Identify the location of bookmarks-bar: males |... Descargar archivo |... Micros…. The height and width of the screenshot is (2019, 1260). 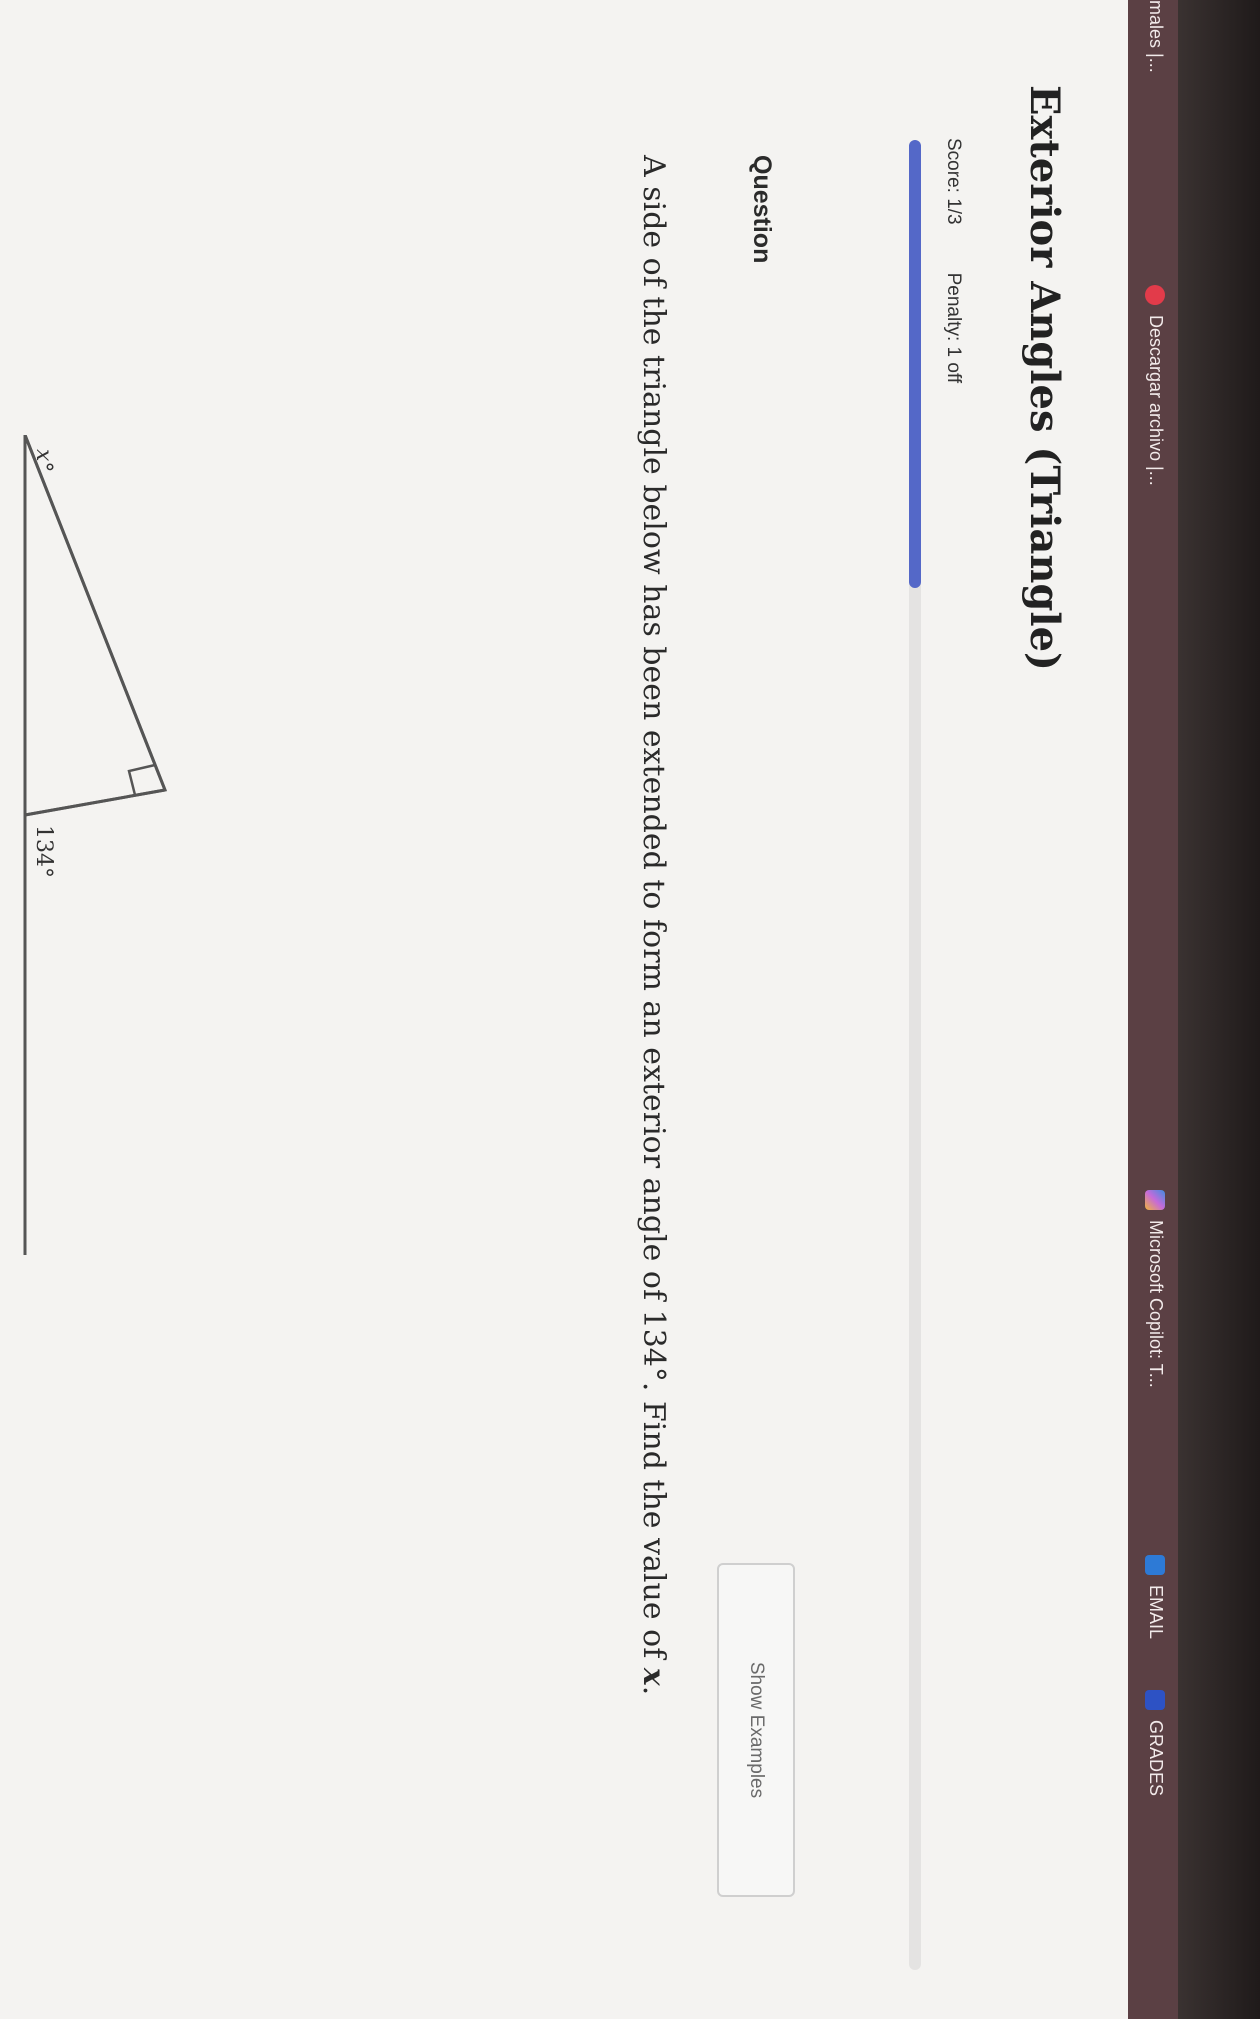
(1153, 1009).